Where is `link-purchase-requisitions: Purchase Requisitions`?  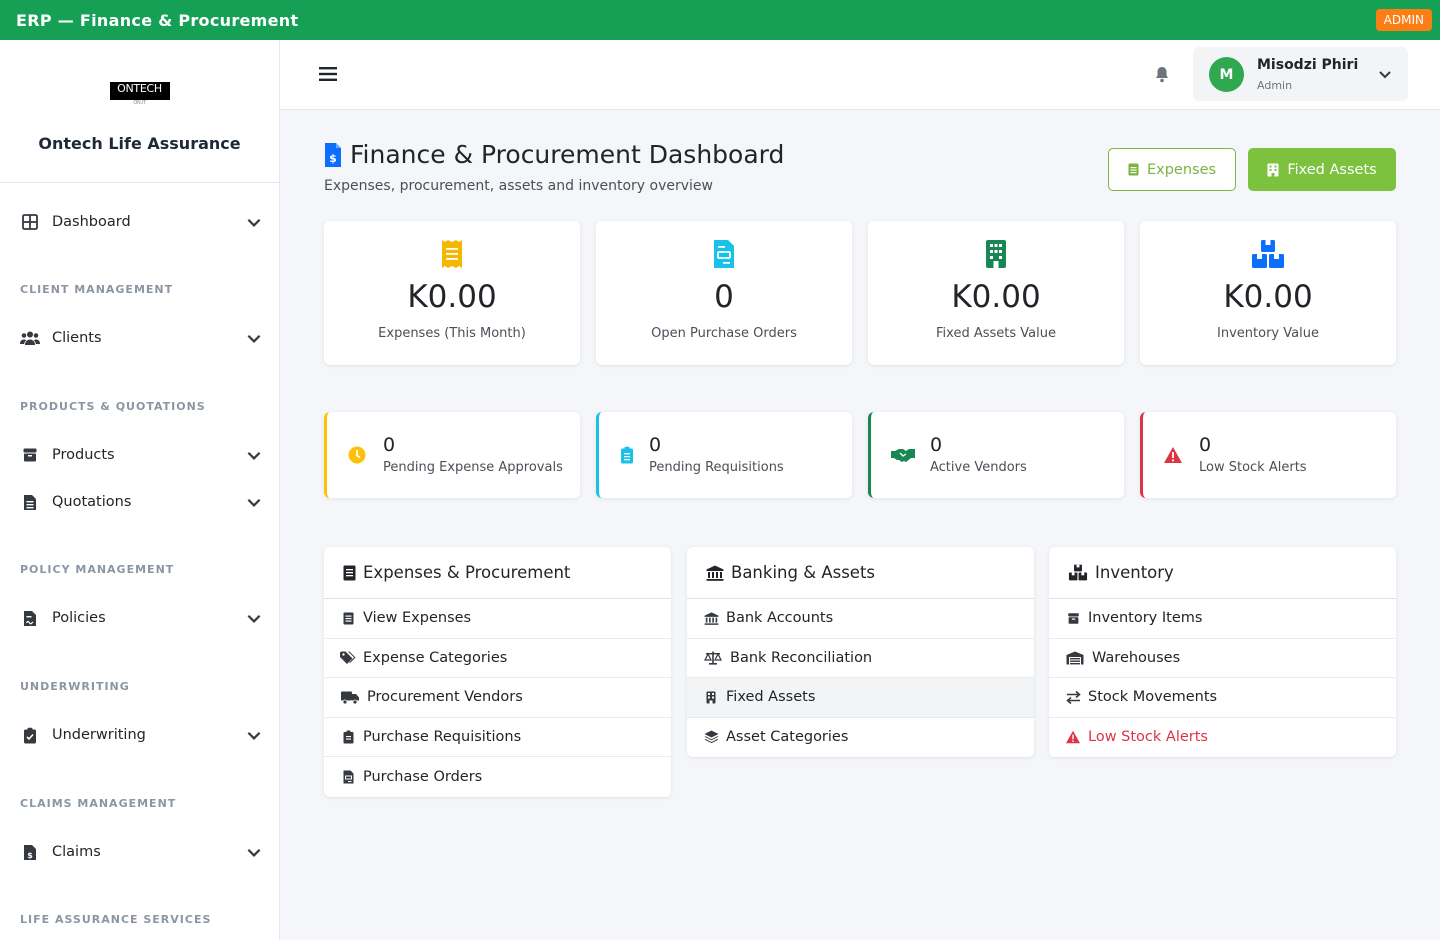
link-purchase-requisitions: Purchase Requisitions is located at coordinates (497, 737).